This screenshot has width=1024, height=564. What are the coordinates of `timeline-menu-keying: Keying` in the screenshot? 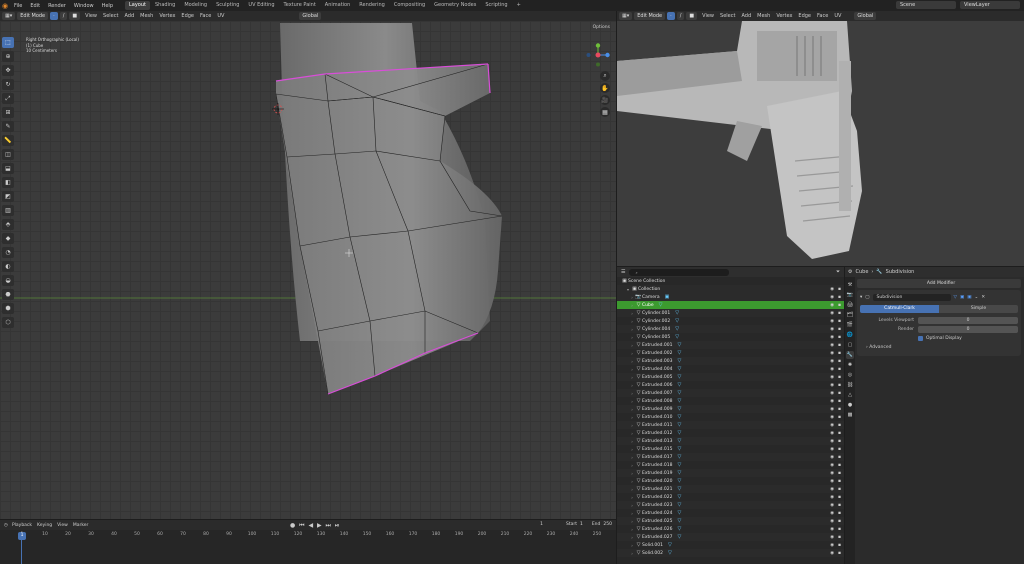 It's located at (44, 525).